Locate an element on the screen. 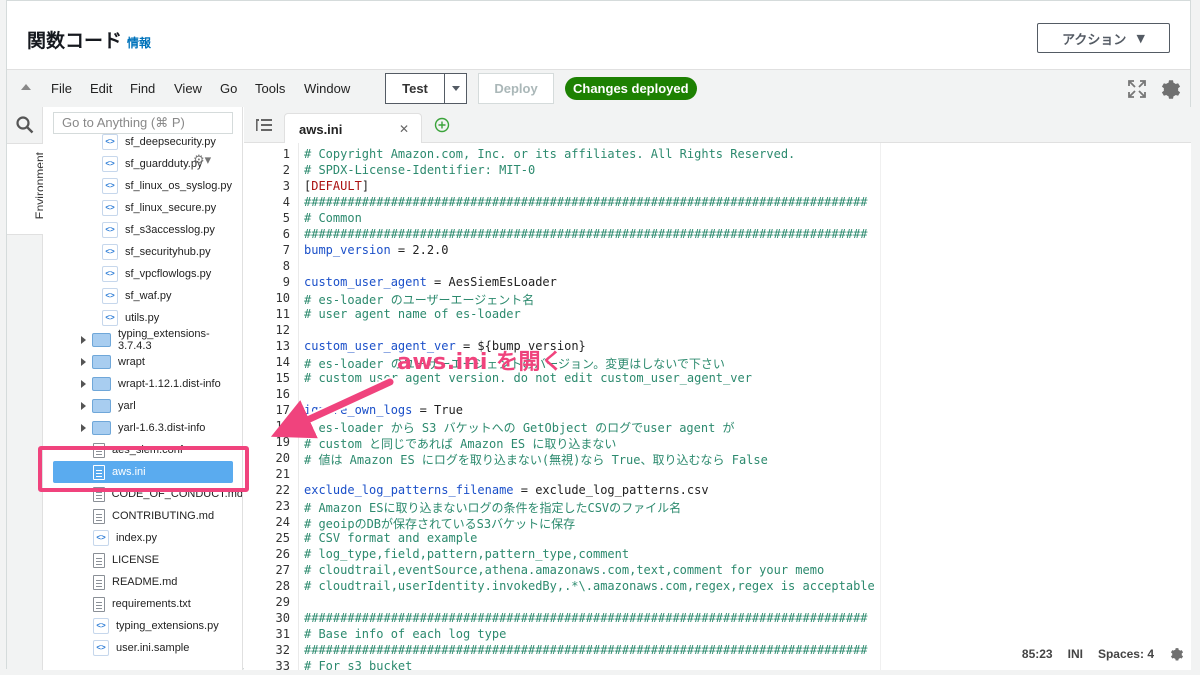 The image size is (1200, 675). tree-item-label: sf_deepsecurity.py is located at coordinates (170, 142).